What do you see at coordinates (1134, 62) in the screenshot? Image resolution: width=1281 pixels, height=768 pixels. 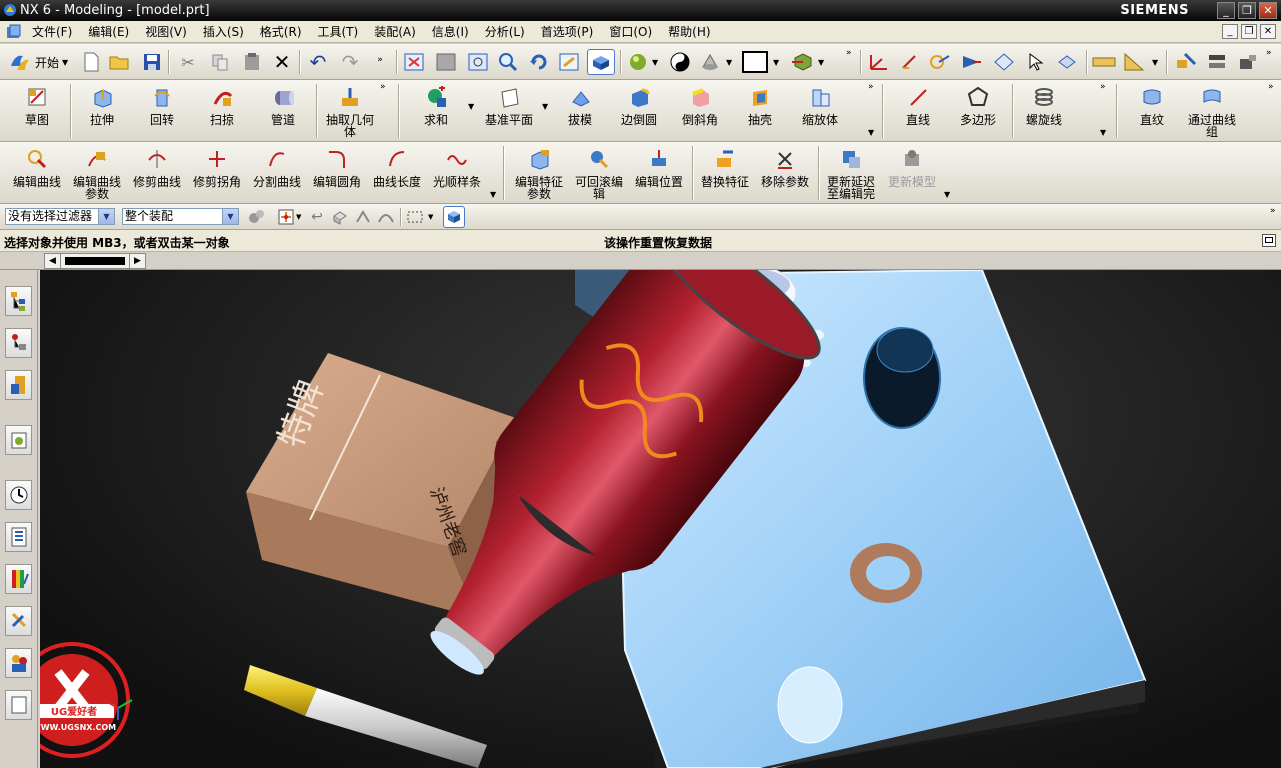 I see `measure-angle-button` at bounding box center [1134, 62].